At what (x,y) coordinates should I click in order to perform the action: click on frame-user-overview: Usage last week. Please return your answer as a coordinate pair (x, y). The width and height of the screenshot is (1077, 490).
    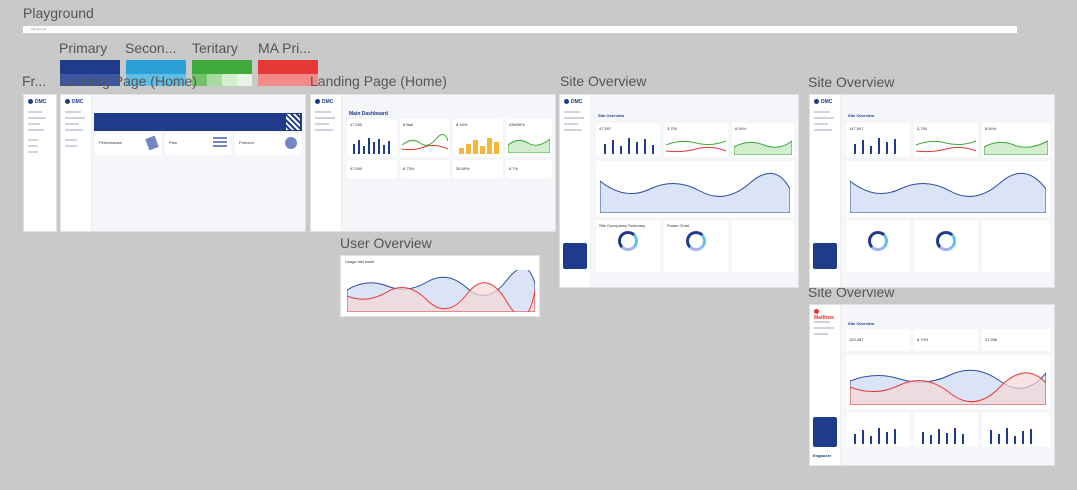
    Looking at the image, I should click on (440, 286).